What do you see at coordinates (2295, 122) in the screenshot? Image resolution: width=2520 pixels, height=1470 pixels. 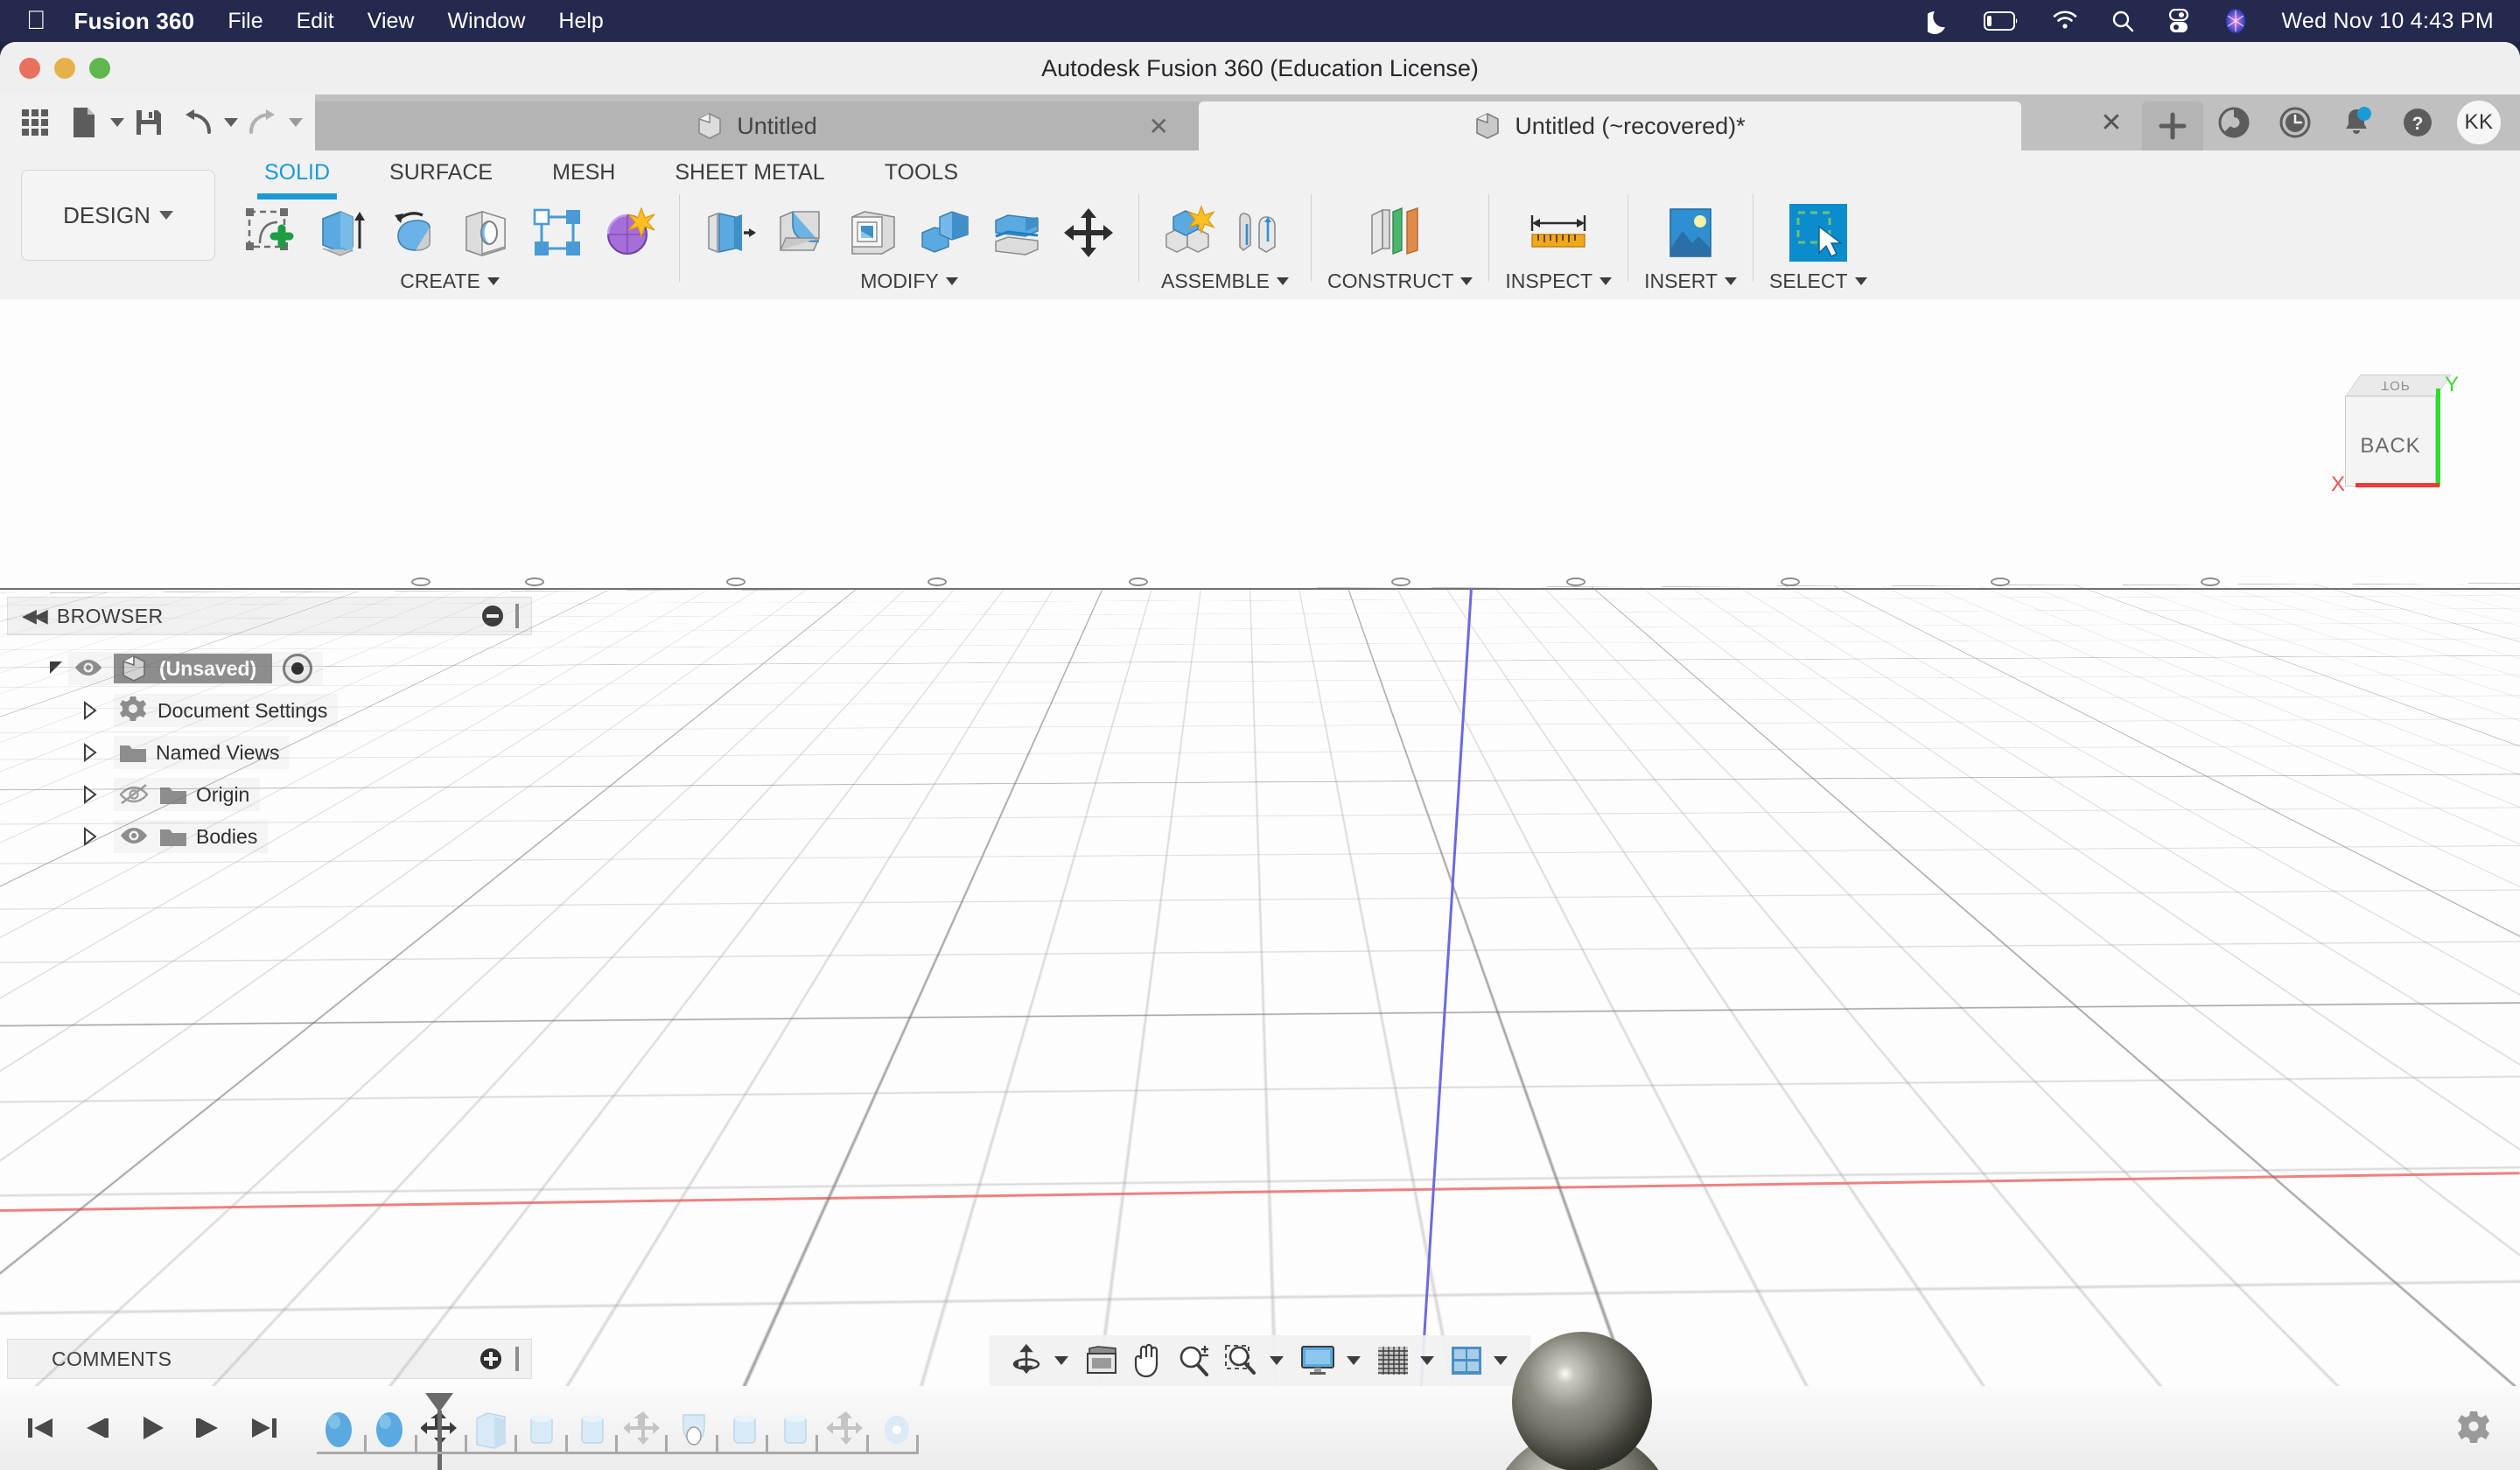 I see `job-status-icon` at bounding box center [2295, 122].